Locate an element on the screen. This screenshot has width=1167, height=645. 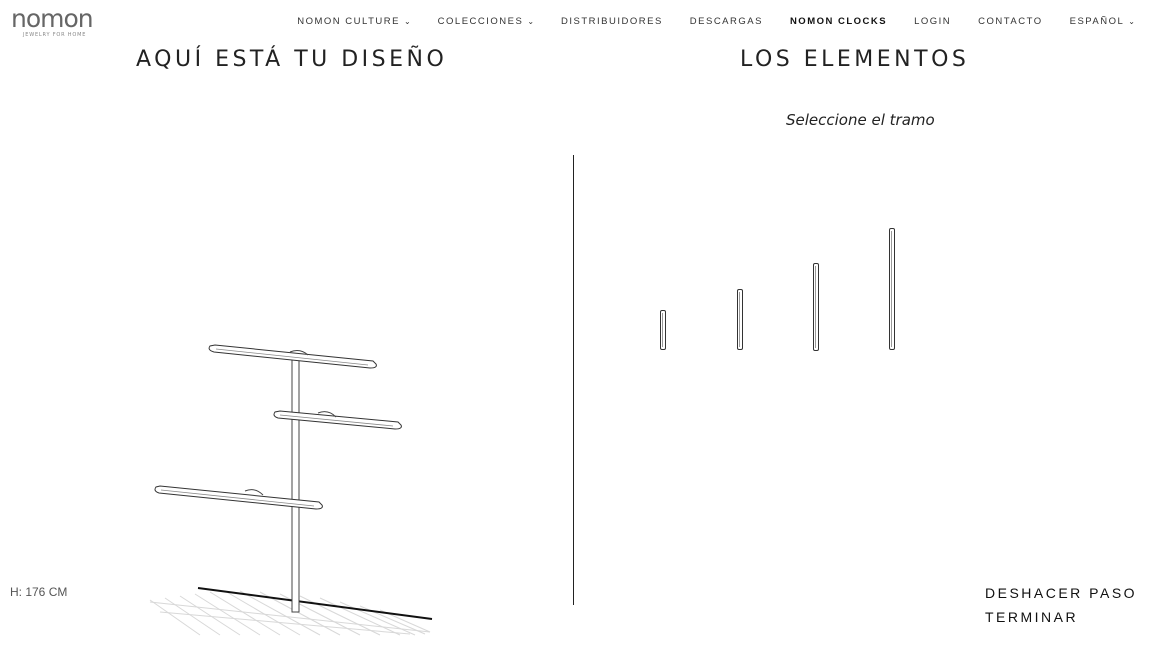
nav-item-label: LOGIN is located at coordinates (933, 21).